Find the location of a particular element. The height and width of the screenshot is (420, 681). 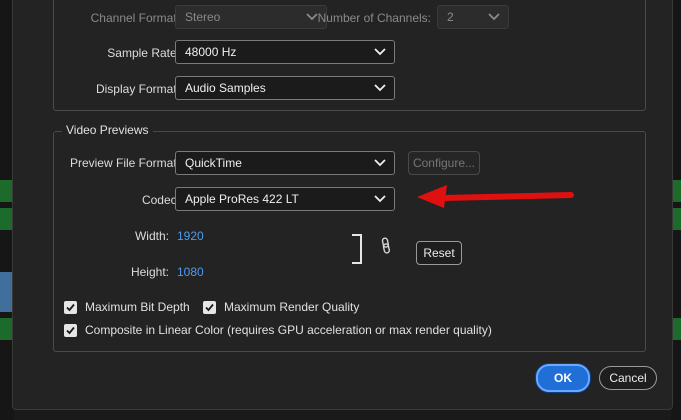

sample-rate-label: Sample Rate: is located at coordinates (143, 53).